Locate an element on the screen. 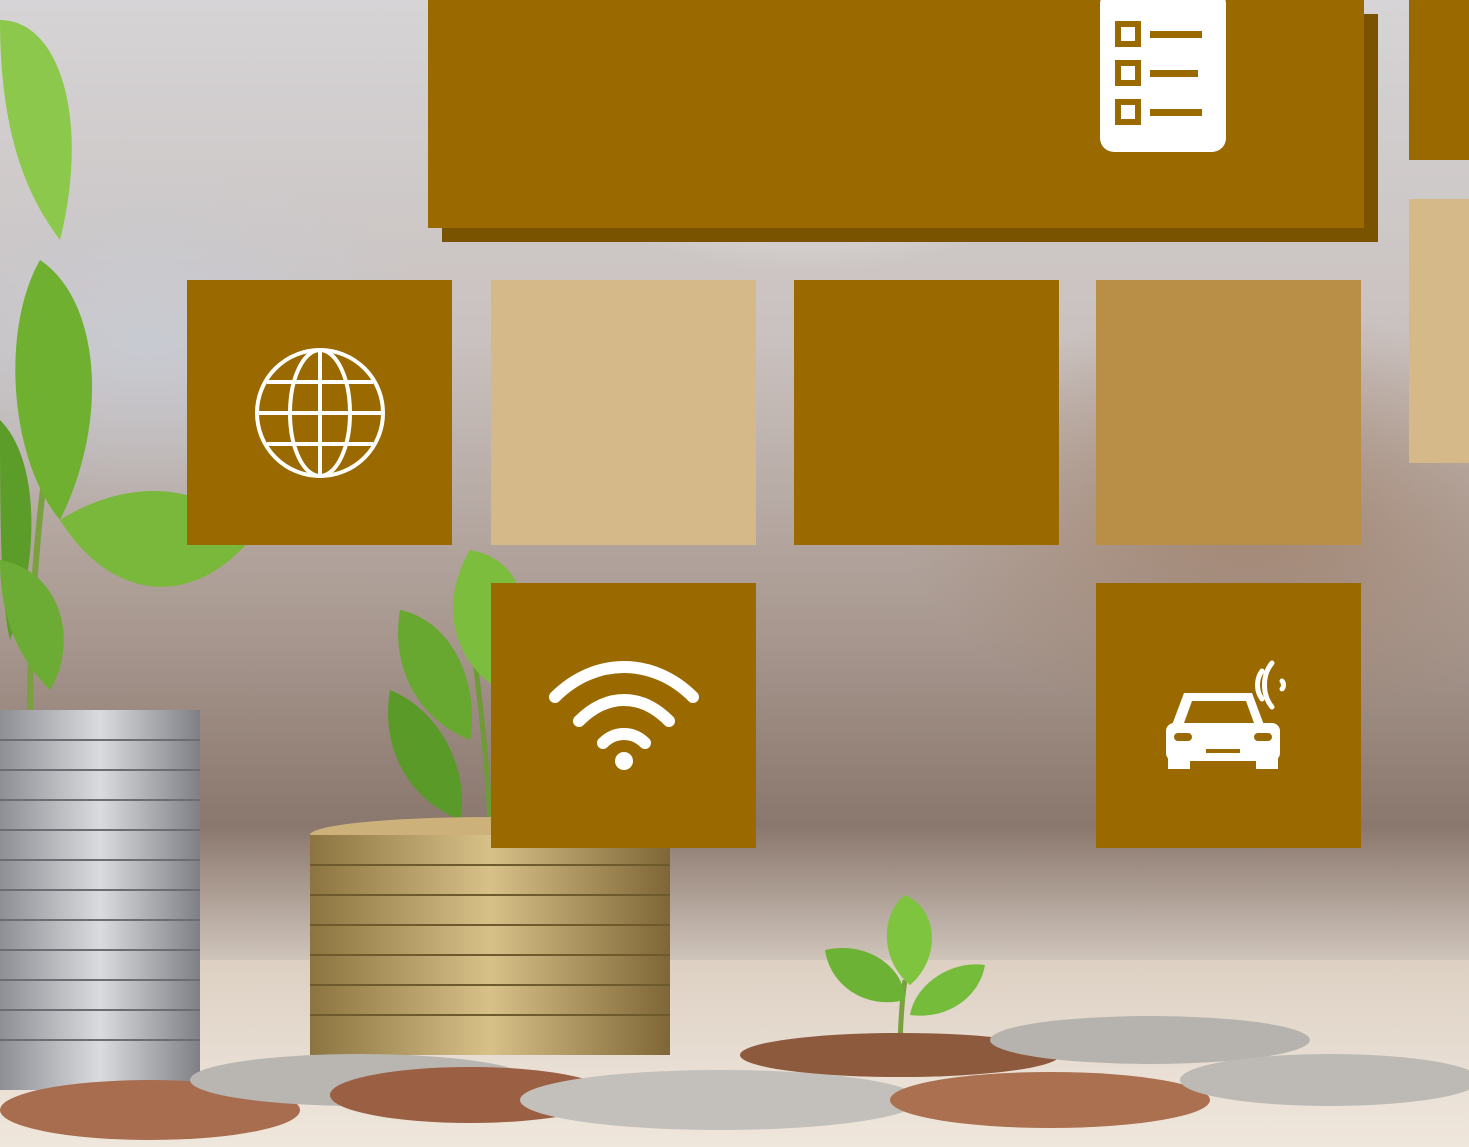 The height and width of the screenshot is (1147, 1469). wifi-icon is located at coordinates (624, 715).